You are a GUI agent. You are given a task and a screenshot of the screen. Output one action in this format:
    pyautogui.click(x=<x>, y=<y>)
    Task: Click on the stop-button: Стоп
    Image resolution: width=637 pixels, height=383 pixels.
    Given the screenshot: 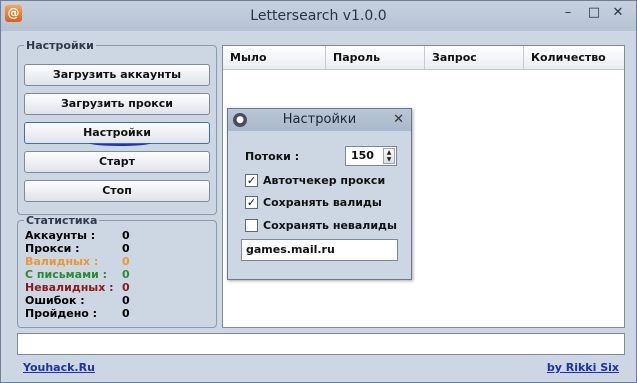 What is the action you would take?
    pyautogui.click(x=117, y=191)
    